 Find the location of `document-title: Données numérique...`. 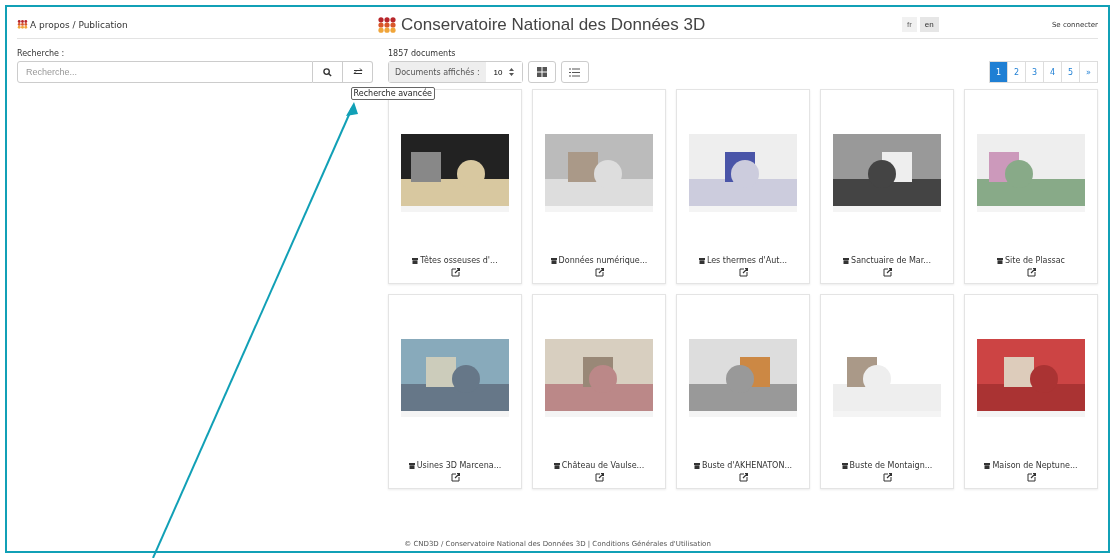

document-title: Données numérique... is located at coordinates (599, 260).